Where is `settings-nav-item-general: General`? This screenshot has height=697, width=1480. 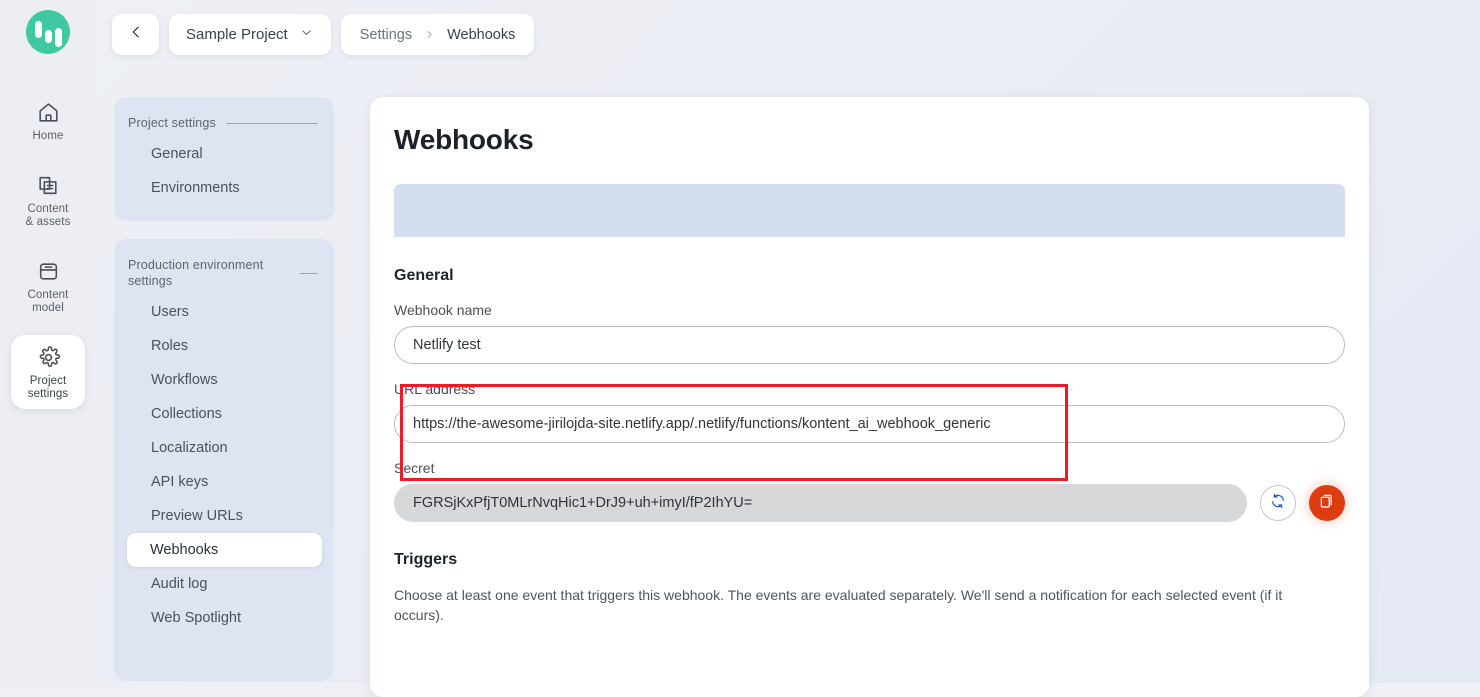
settings-nav-item-general: General is located at coordinates (224, 154).